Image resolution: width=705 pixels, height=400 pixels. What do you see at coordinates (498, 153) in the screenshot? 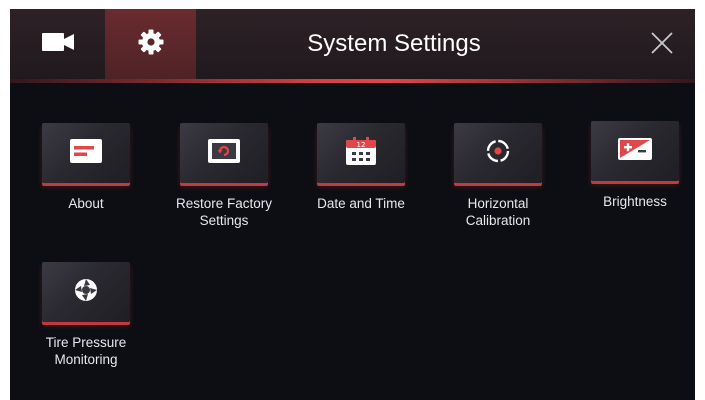
I see `calibration-target-icon` at bounding box center [498, 153].